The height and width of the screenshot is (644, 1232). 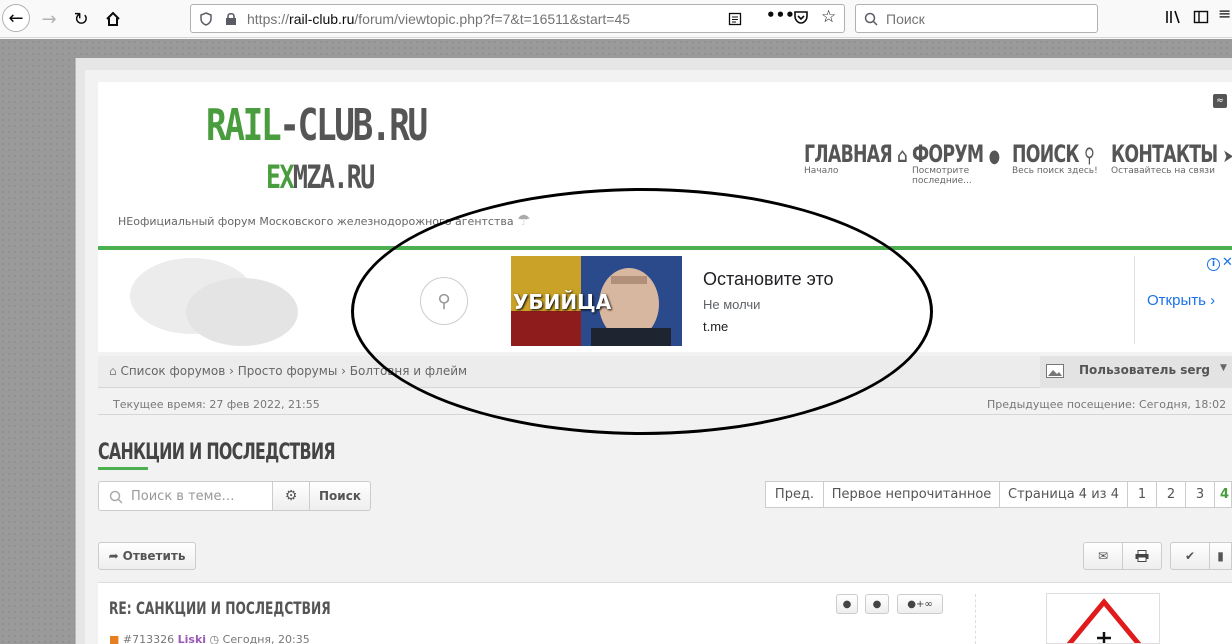 I want to click on envelope-icon: ✉, so click(x=1103, y=556).